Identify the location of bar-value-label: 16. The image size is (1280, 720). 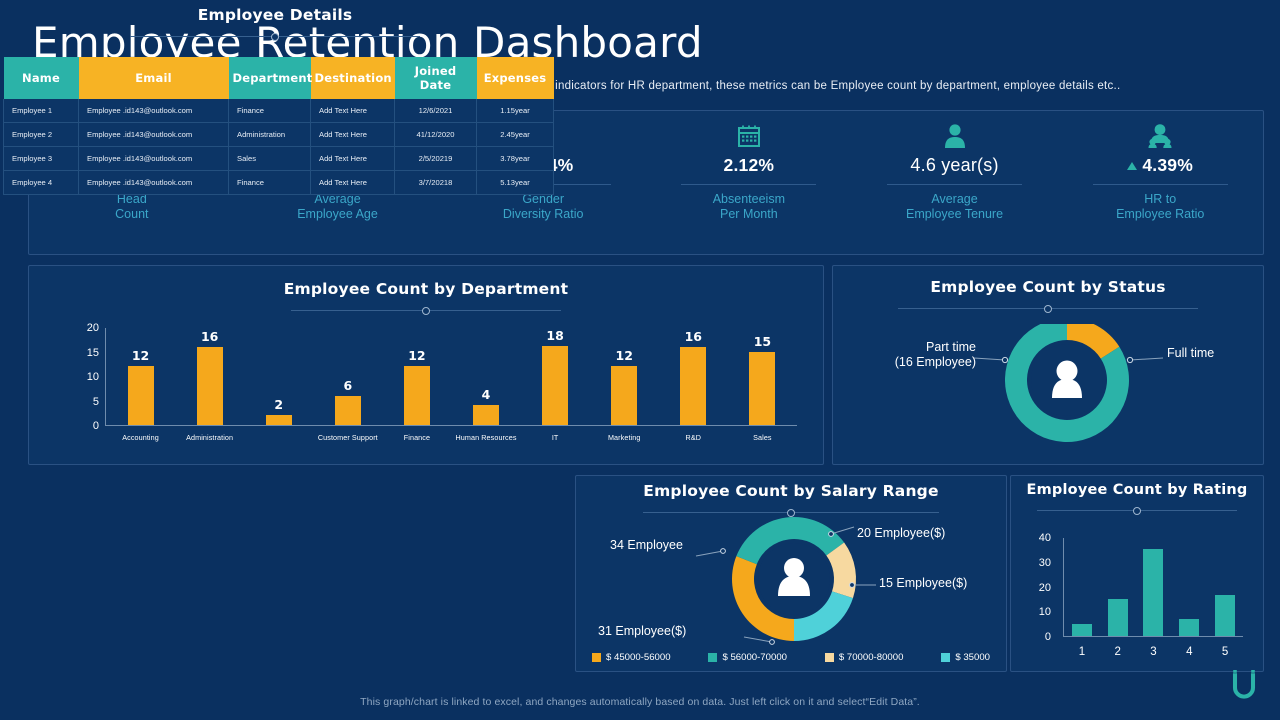
(693, 336).